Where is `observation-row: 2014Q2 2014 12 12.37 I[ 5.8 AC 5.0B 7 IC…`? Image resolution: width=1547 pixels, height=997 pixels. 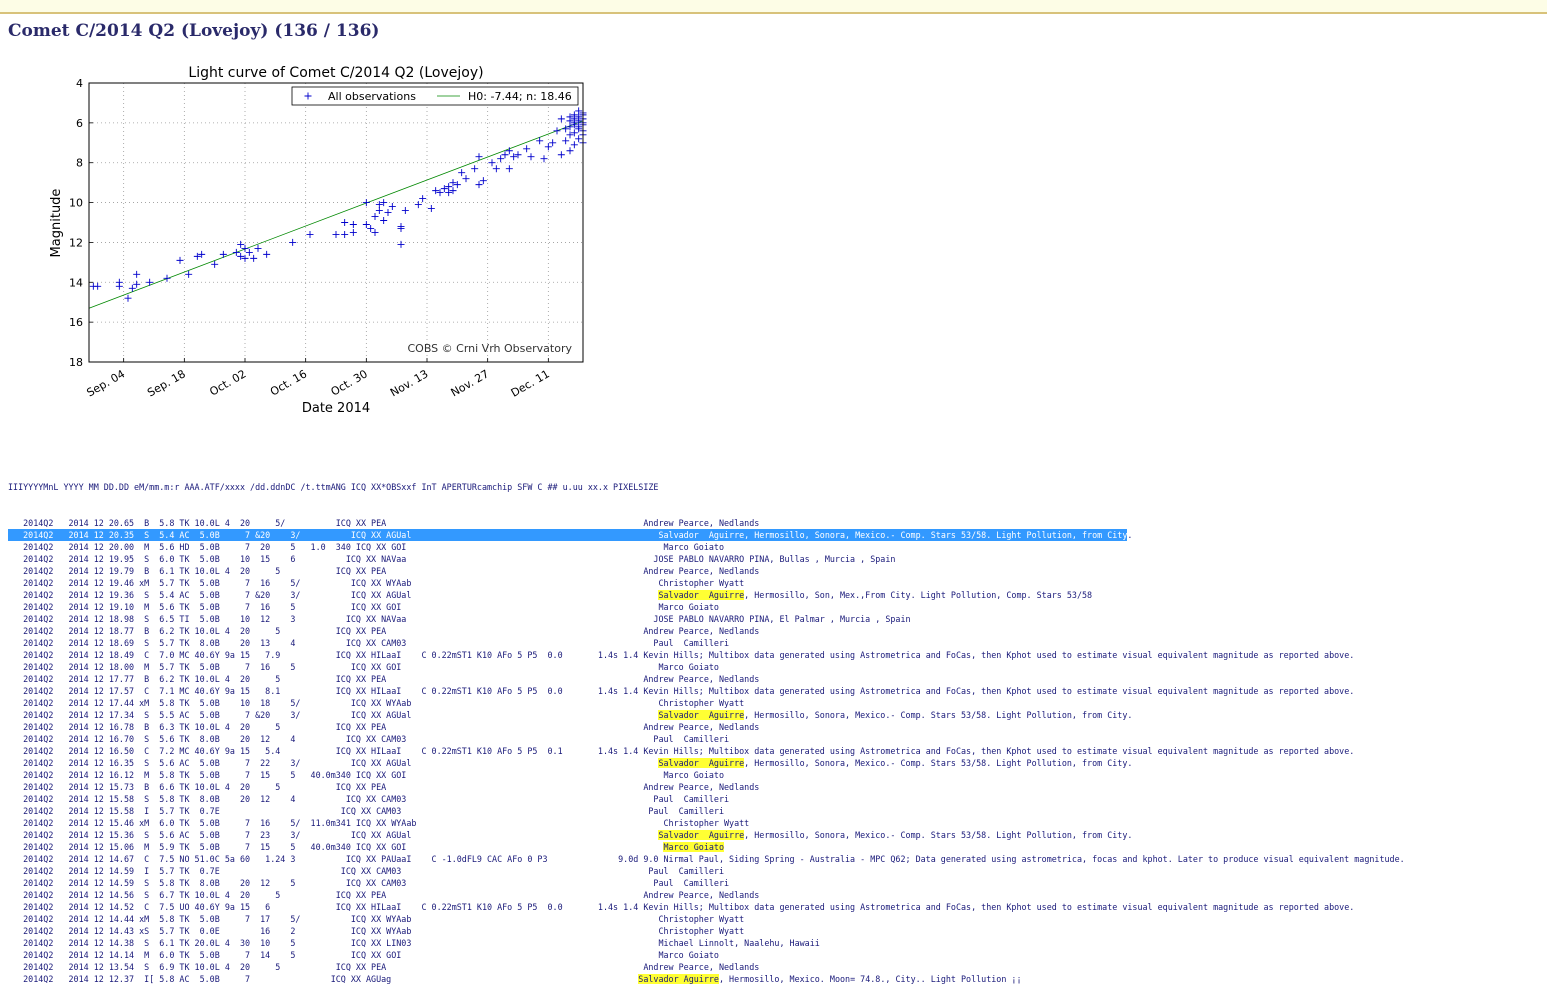
observation-row: 2014Q2 2014 12 12.37 I[ 5.8 AC 5.0B 7 IC… is located at coordinates (706, 979).